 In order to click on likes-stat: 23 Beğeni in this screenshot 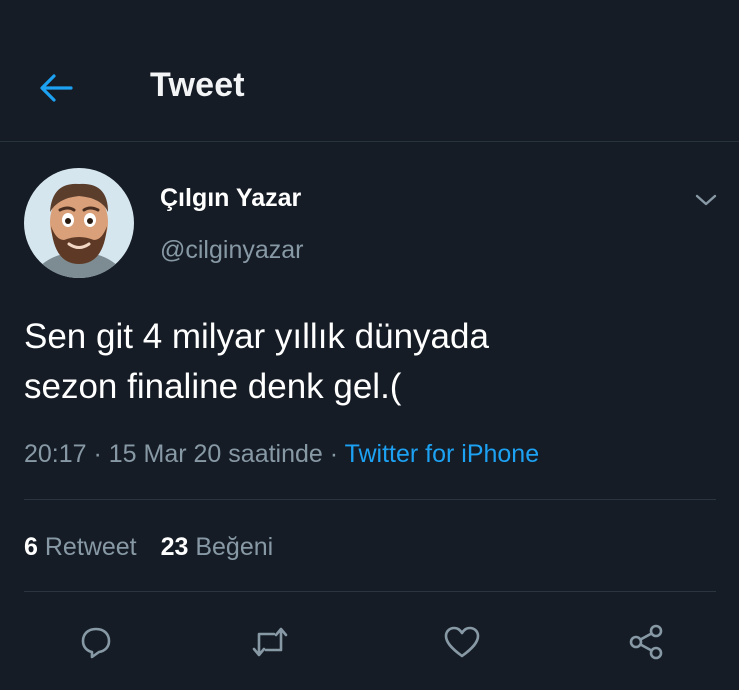, I will do `click(217, 547)`.